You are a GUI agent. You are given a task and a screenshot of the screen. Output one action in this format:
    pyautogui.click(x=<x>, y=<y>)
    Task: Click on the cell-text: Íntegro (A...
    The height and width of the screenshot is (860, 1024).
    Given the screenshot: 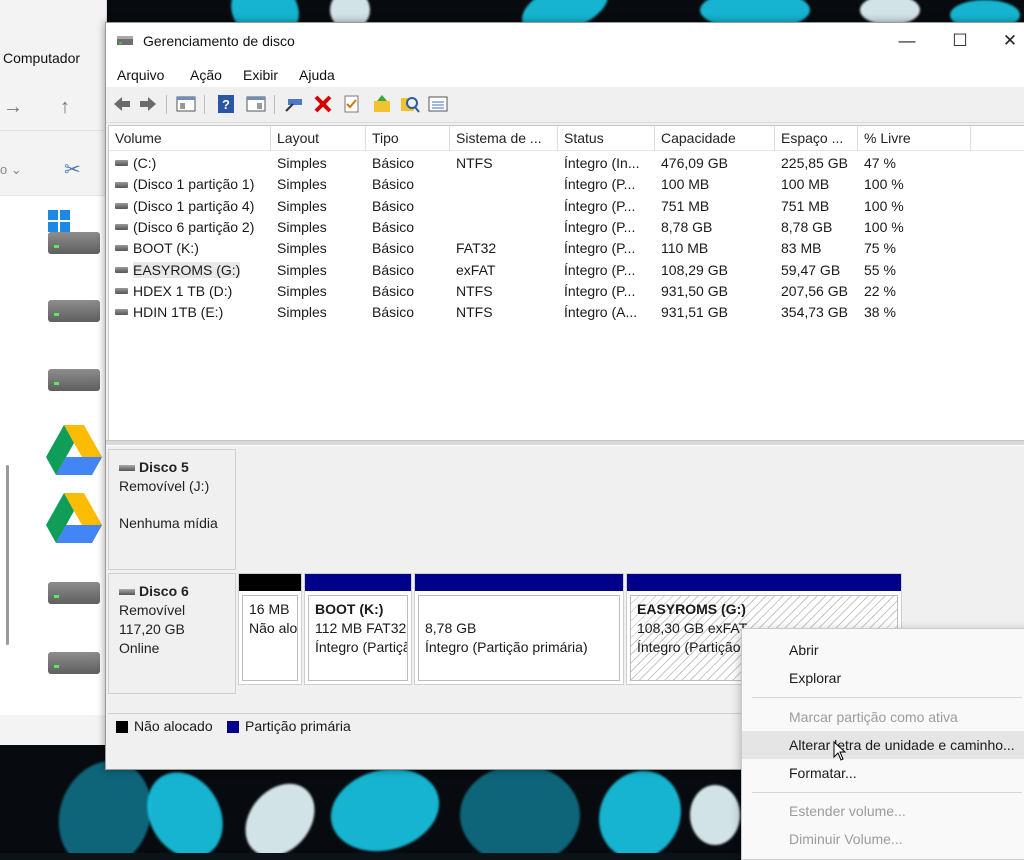 What is the action you would take?
    pyautogui.click(x=601, y=312)
    